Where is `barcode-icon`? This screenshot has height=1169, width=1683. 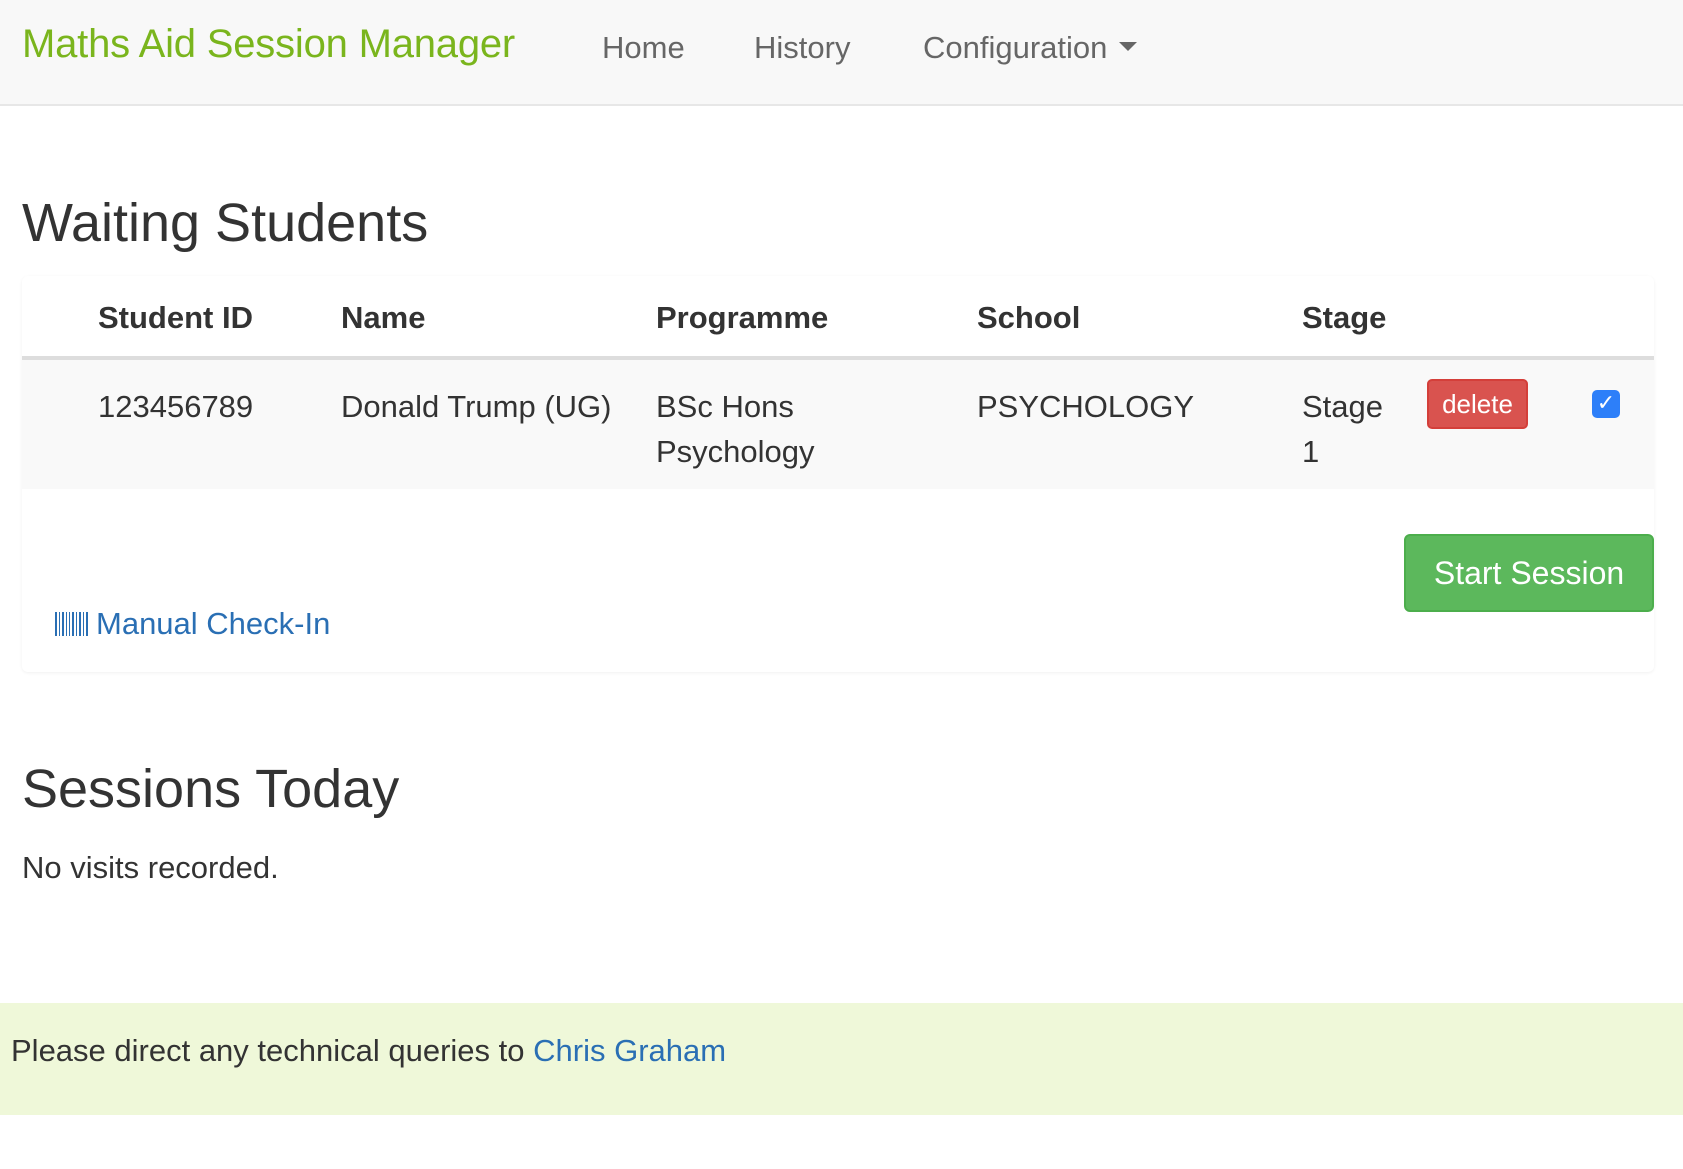
barcode-icon is located at coordinates (71, 624).